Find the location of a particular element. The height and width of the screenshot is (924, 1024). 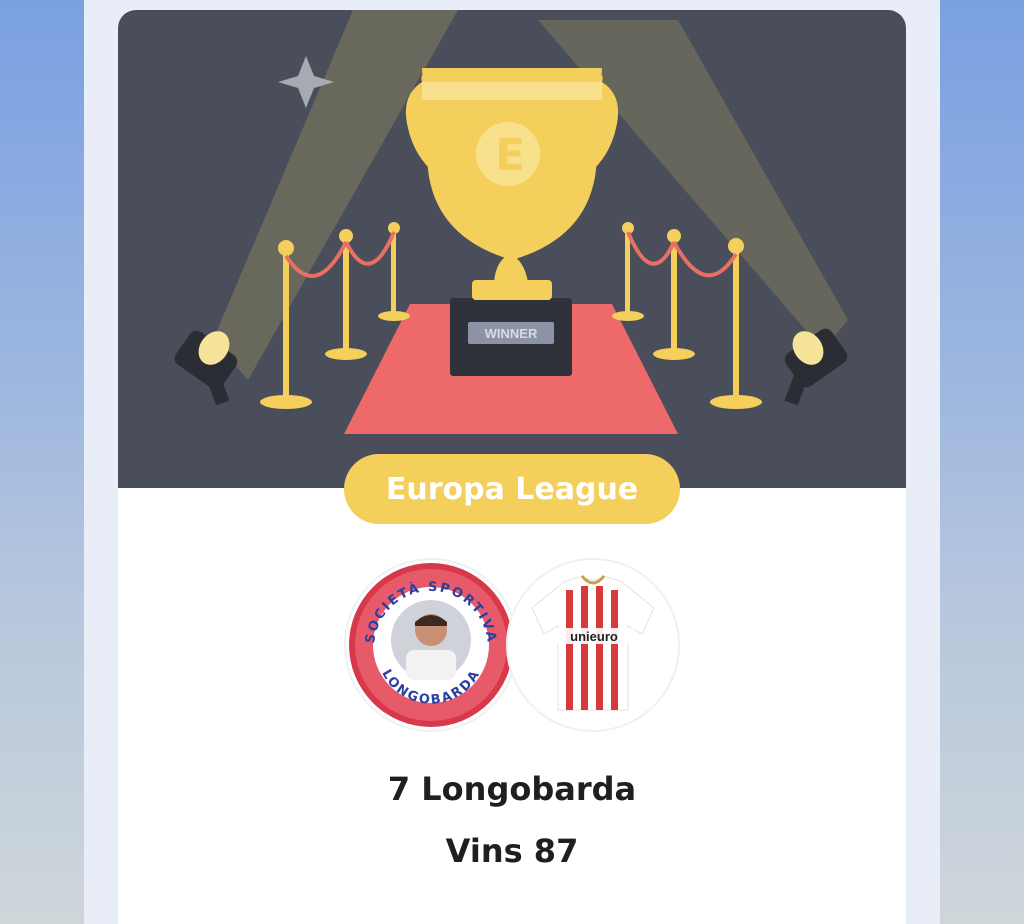

jersey-icon: unieuro is located at coordinates (593, 643).